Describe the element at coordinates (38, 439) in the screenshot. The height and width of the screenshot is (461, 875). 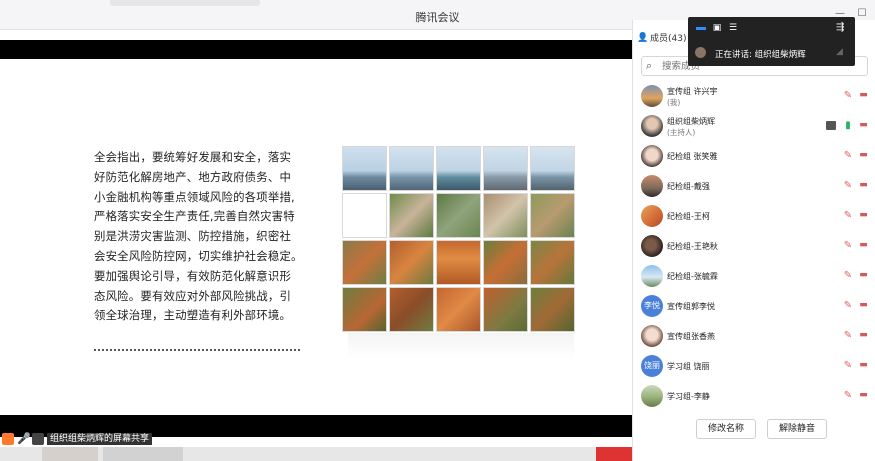
I see `screen-share-icon` at that location.